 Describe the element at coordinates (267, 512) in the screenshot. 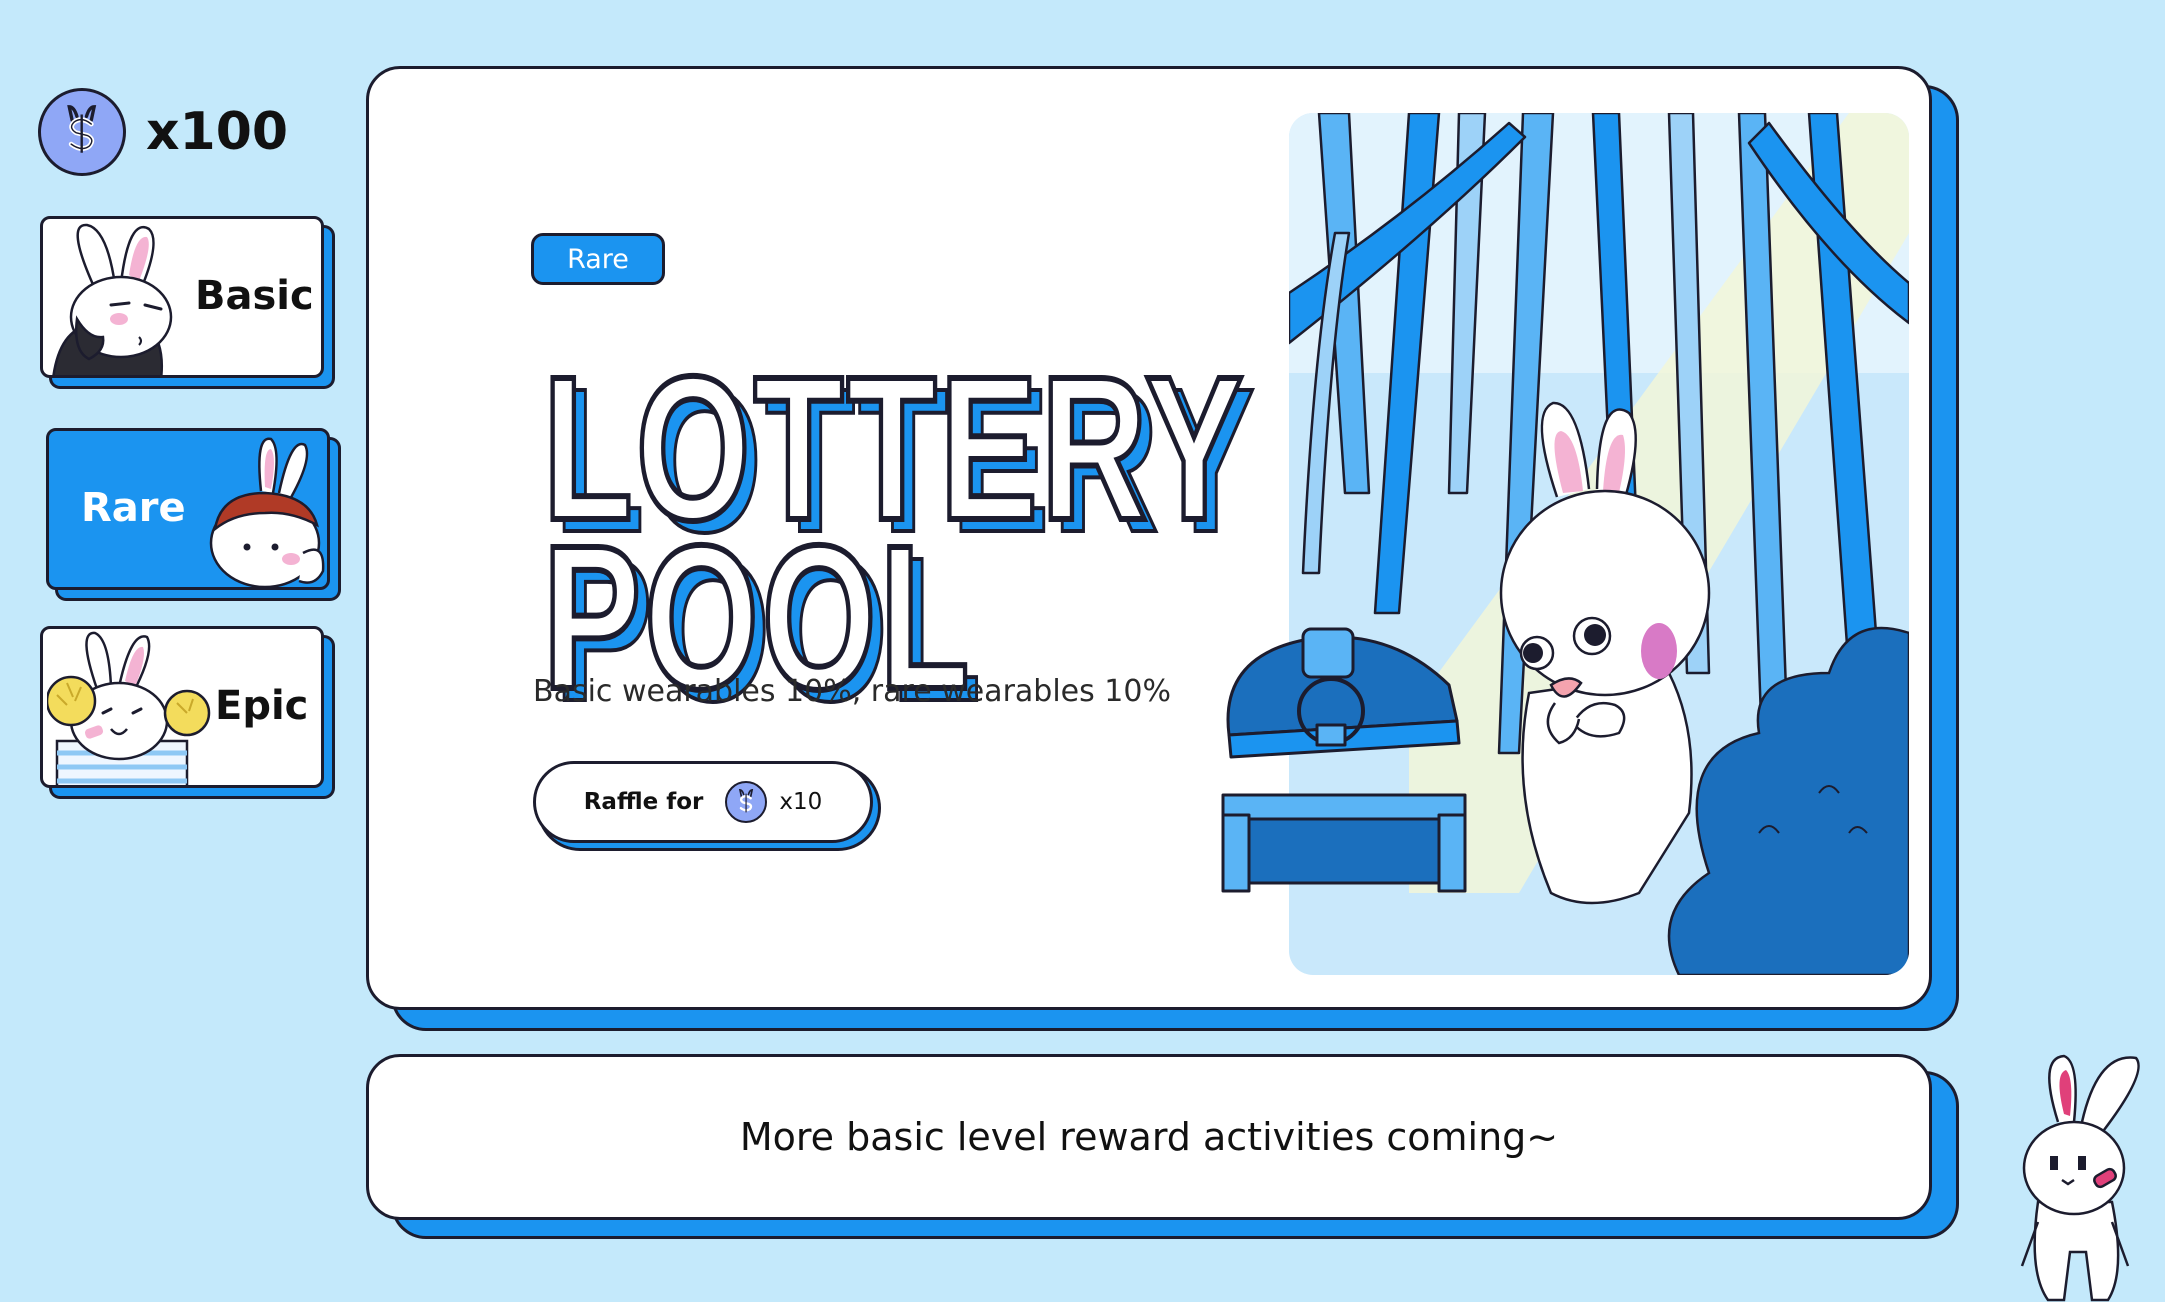

I see `bunny-rare-illustration` at that location.